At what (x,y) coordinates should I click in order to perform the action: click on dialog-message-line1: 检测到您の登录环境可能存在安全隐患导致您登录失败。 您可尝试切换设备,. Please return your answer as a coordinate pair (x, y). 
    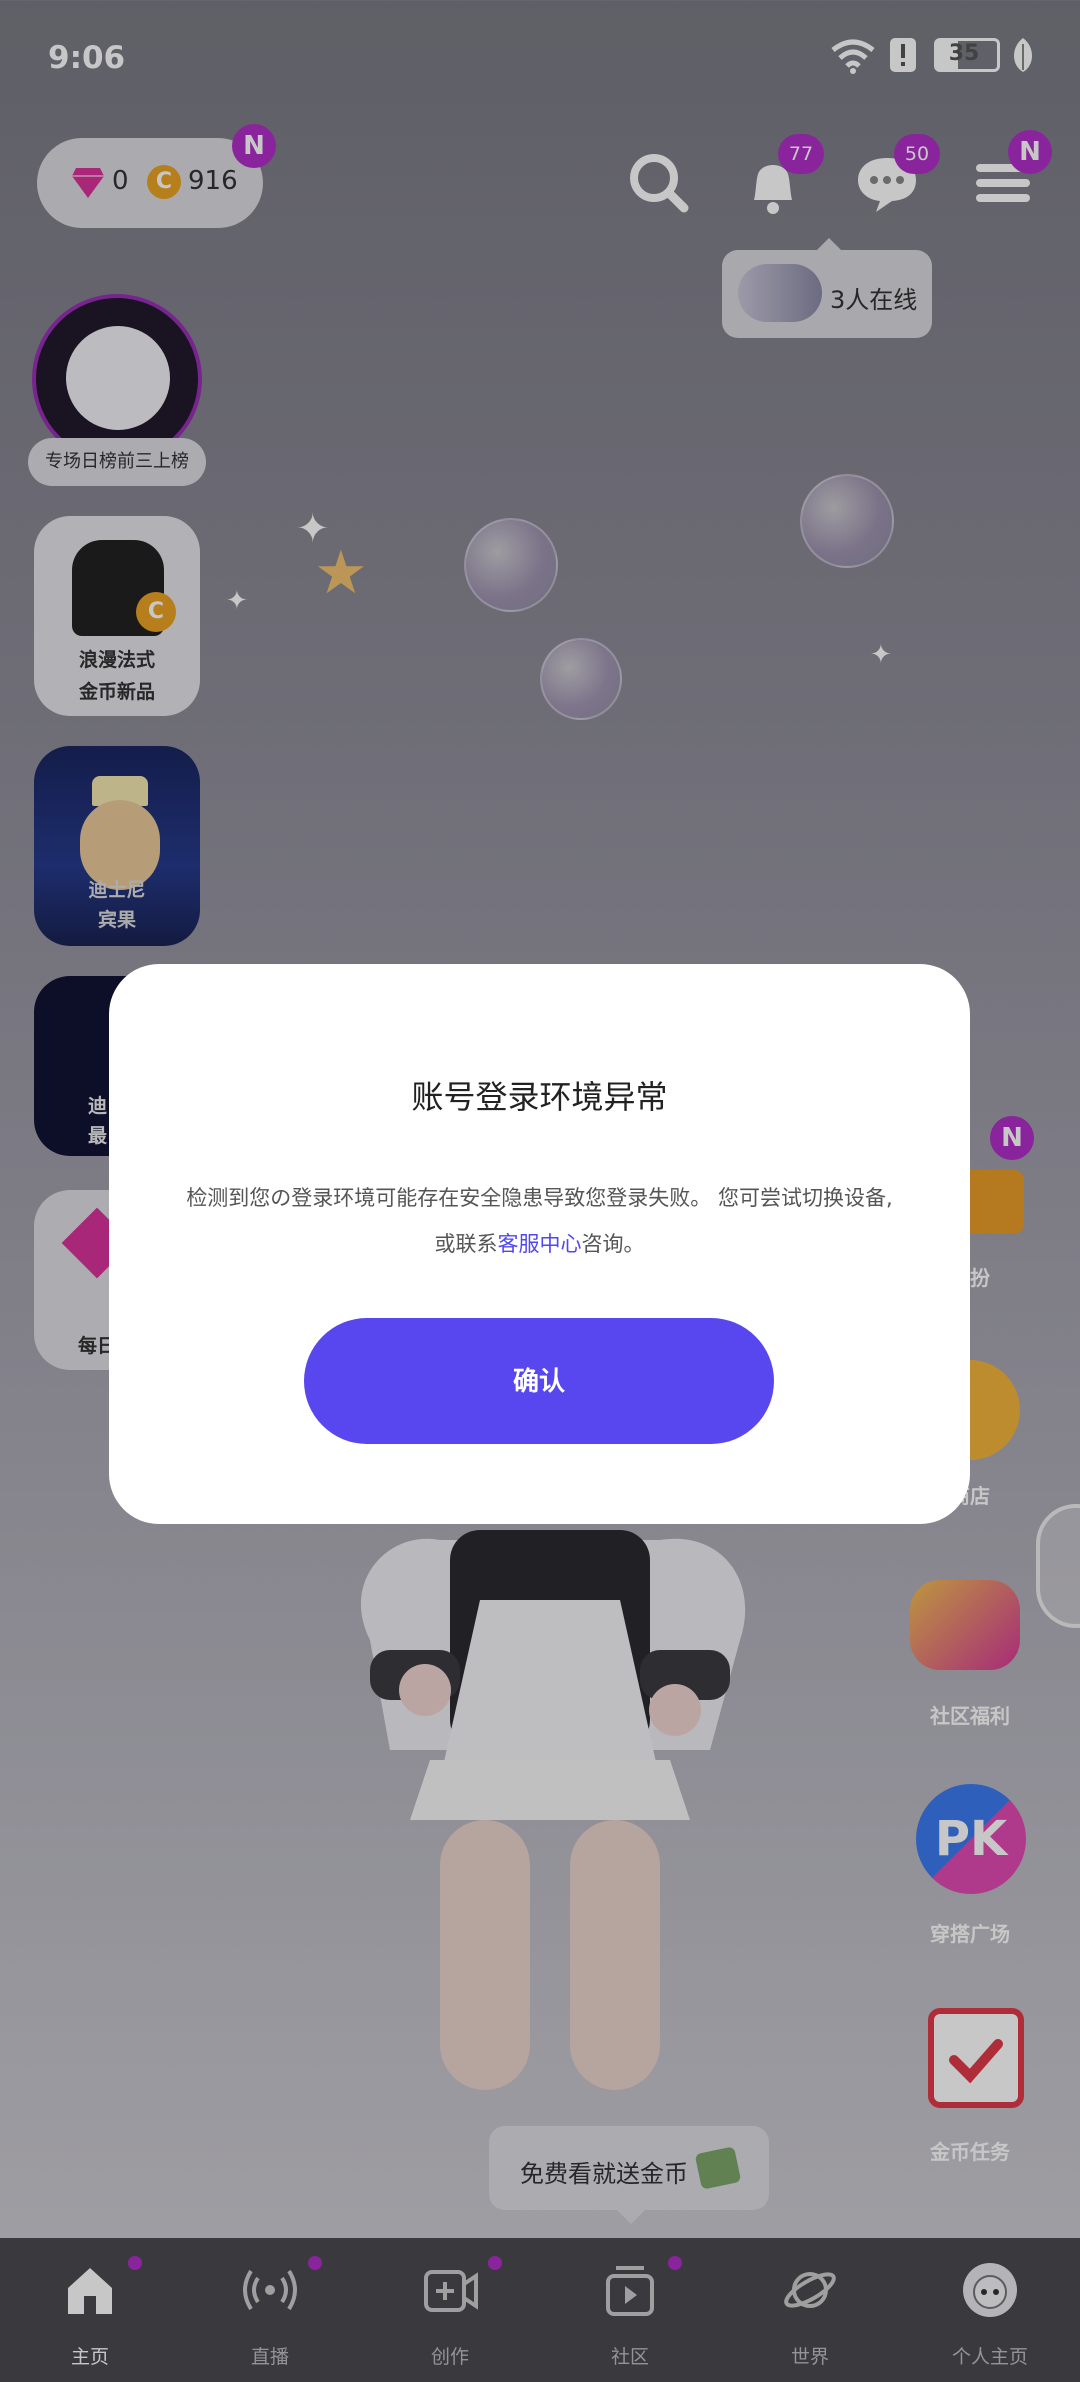
    Looking at the image, I should click on (539, 1198).